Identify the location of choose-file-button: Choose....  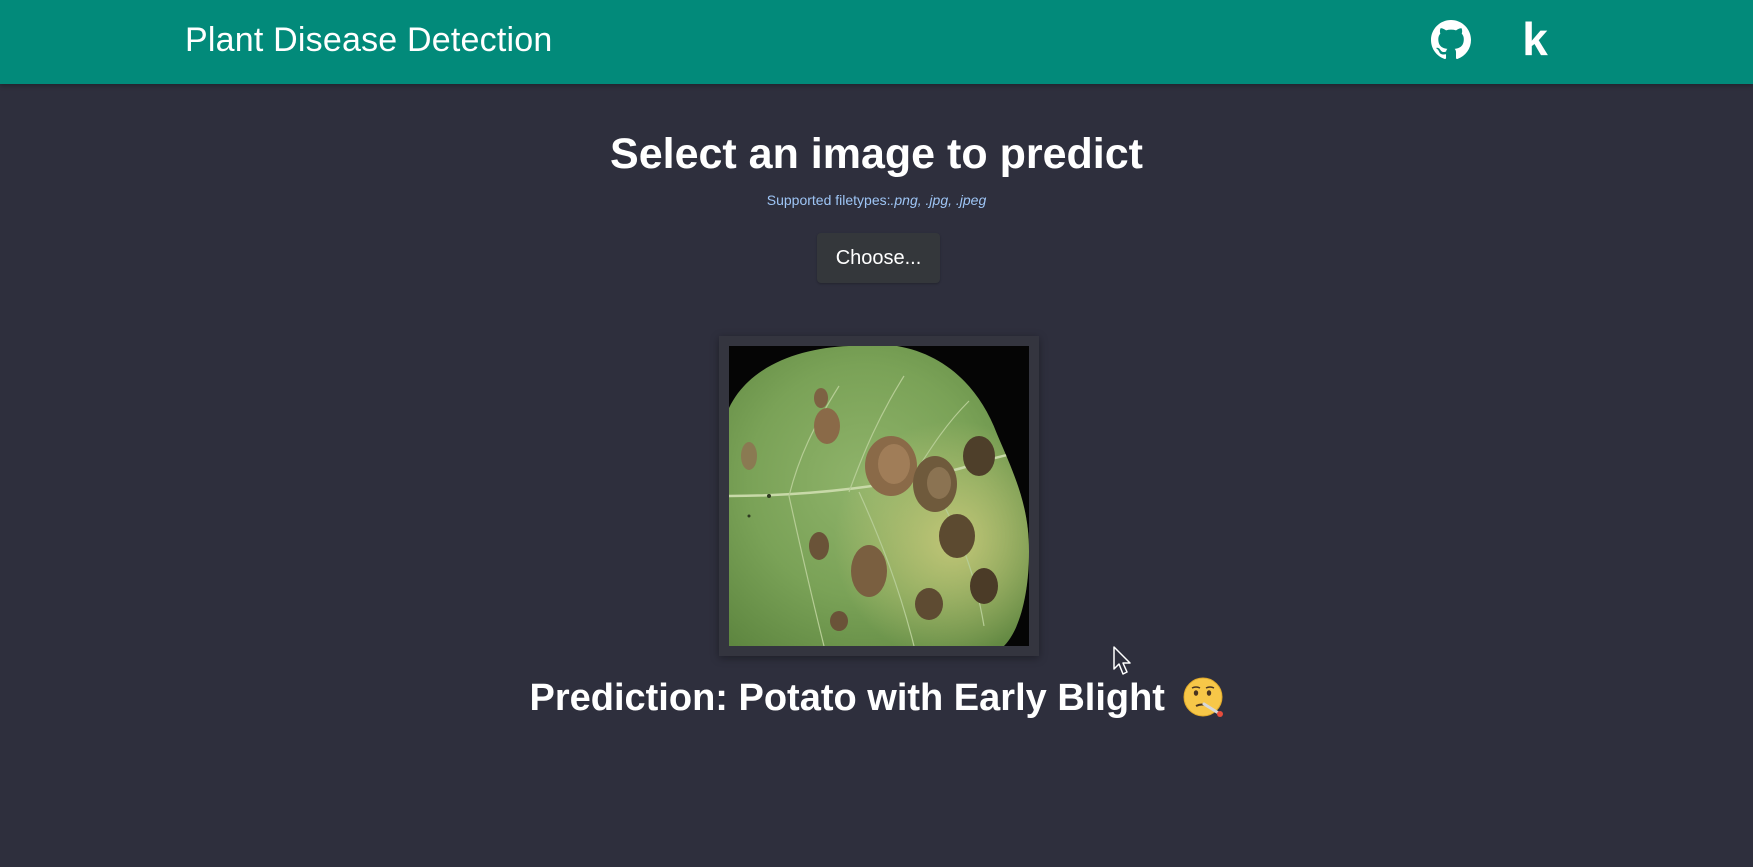
(878, 258).